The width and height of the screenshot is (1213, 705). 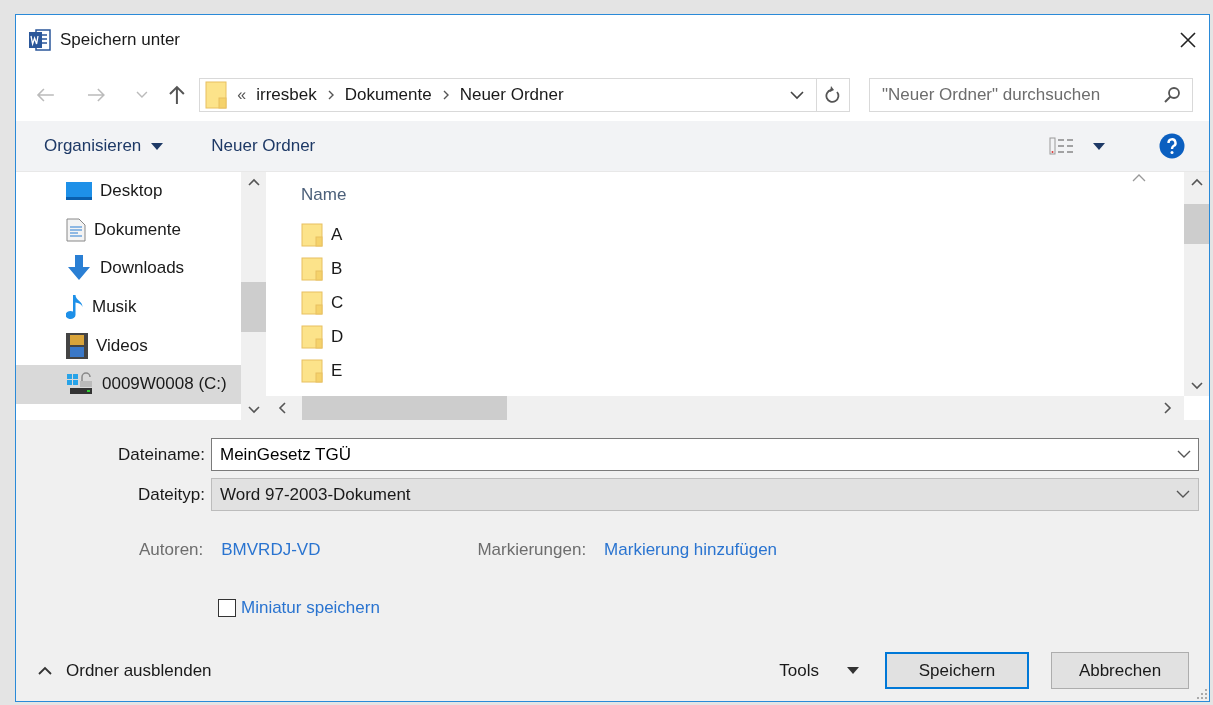 What do you see at coordinates (171, 494) in the screenshot?
I see `field-label: Dateityp:` at bounding box center [171, 494].